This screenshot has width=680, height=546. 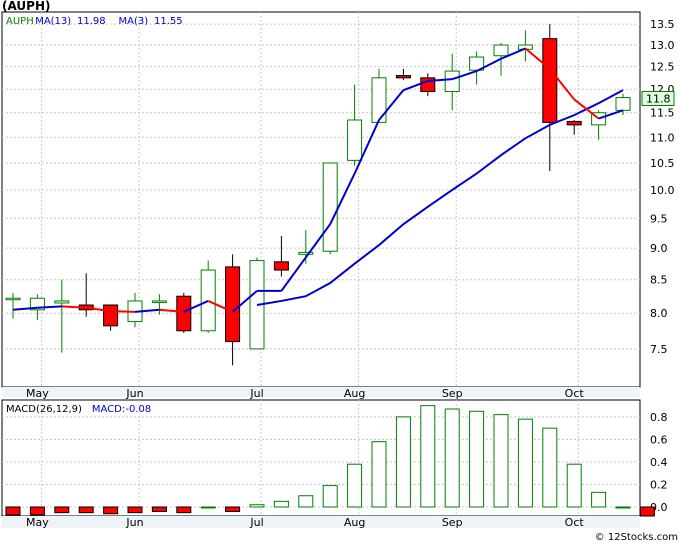 I want to click on macd-y-tick-label: 0.2, so click(x=659, y=484).